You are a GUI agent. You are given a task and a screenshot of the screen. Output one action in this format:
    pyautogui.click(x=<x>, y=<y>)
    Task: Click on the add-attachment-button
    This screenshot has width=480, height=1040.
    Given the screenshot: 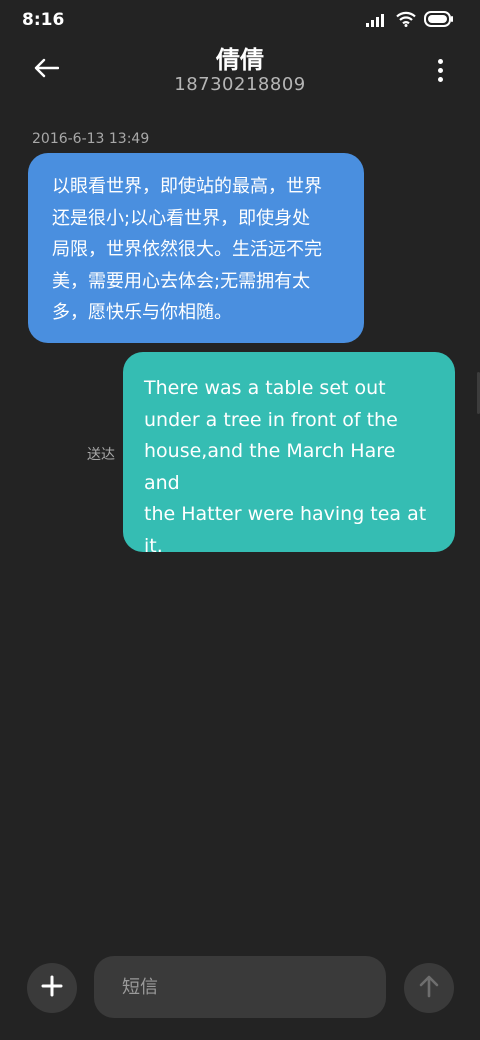 What is the action you would take?
    pyautogui.click(x=52, y=988)
    